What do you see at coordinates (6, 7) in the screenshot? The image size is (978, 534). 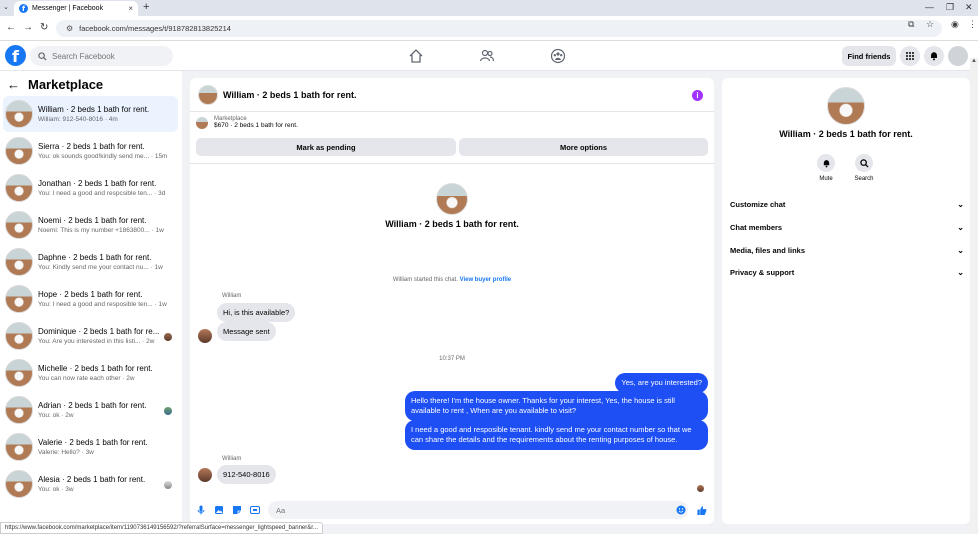 I see `tab-search-chevron-icon: ⌄` at bounding box center [6, 7].